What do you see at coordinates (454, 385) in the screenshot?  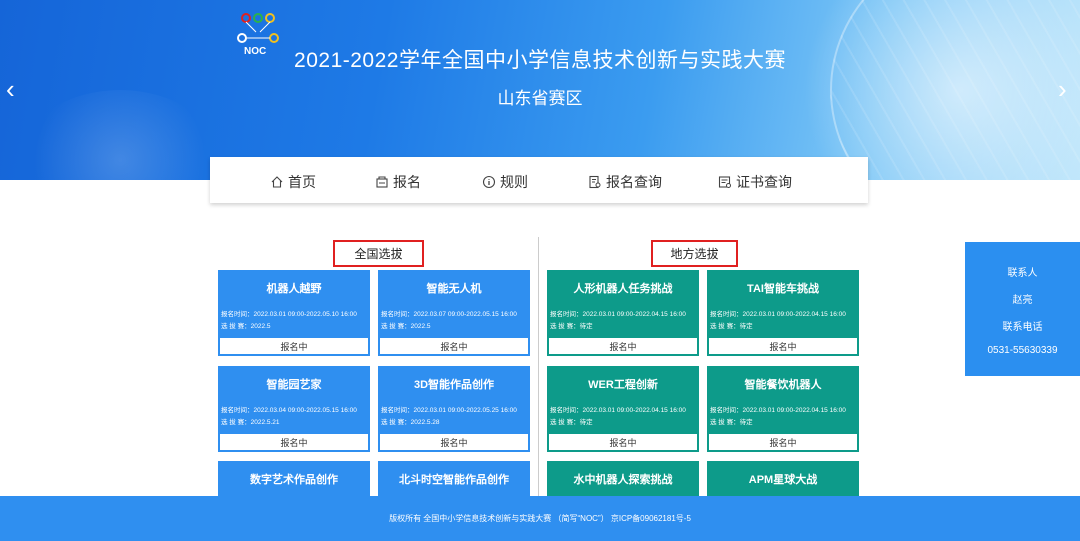 I see `card-title: 3D智能作品创作` at bounding box center [454, 385].